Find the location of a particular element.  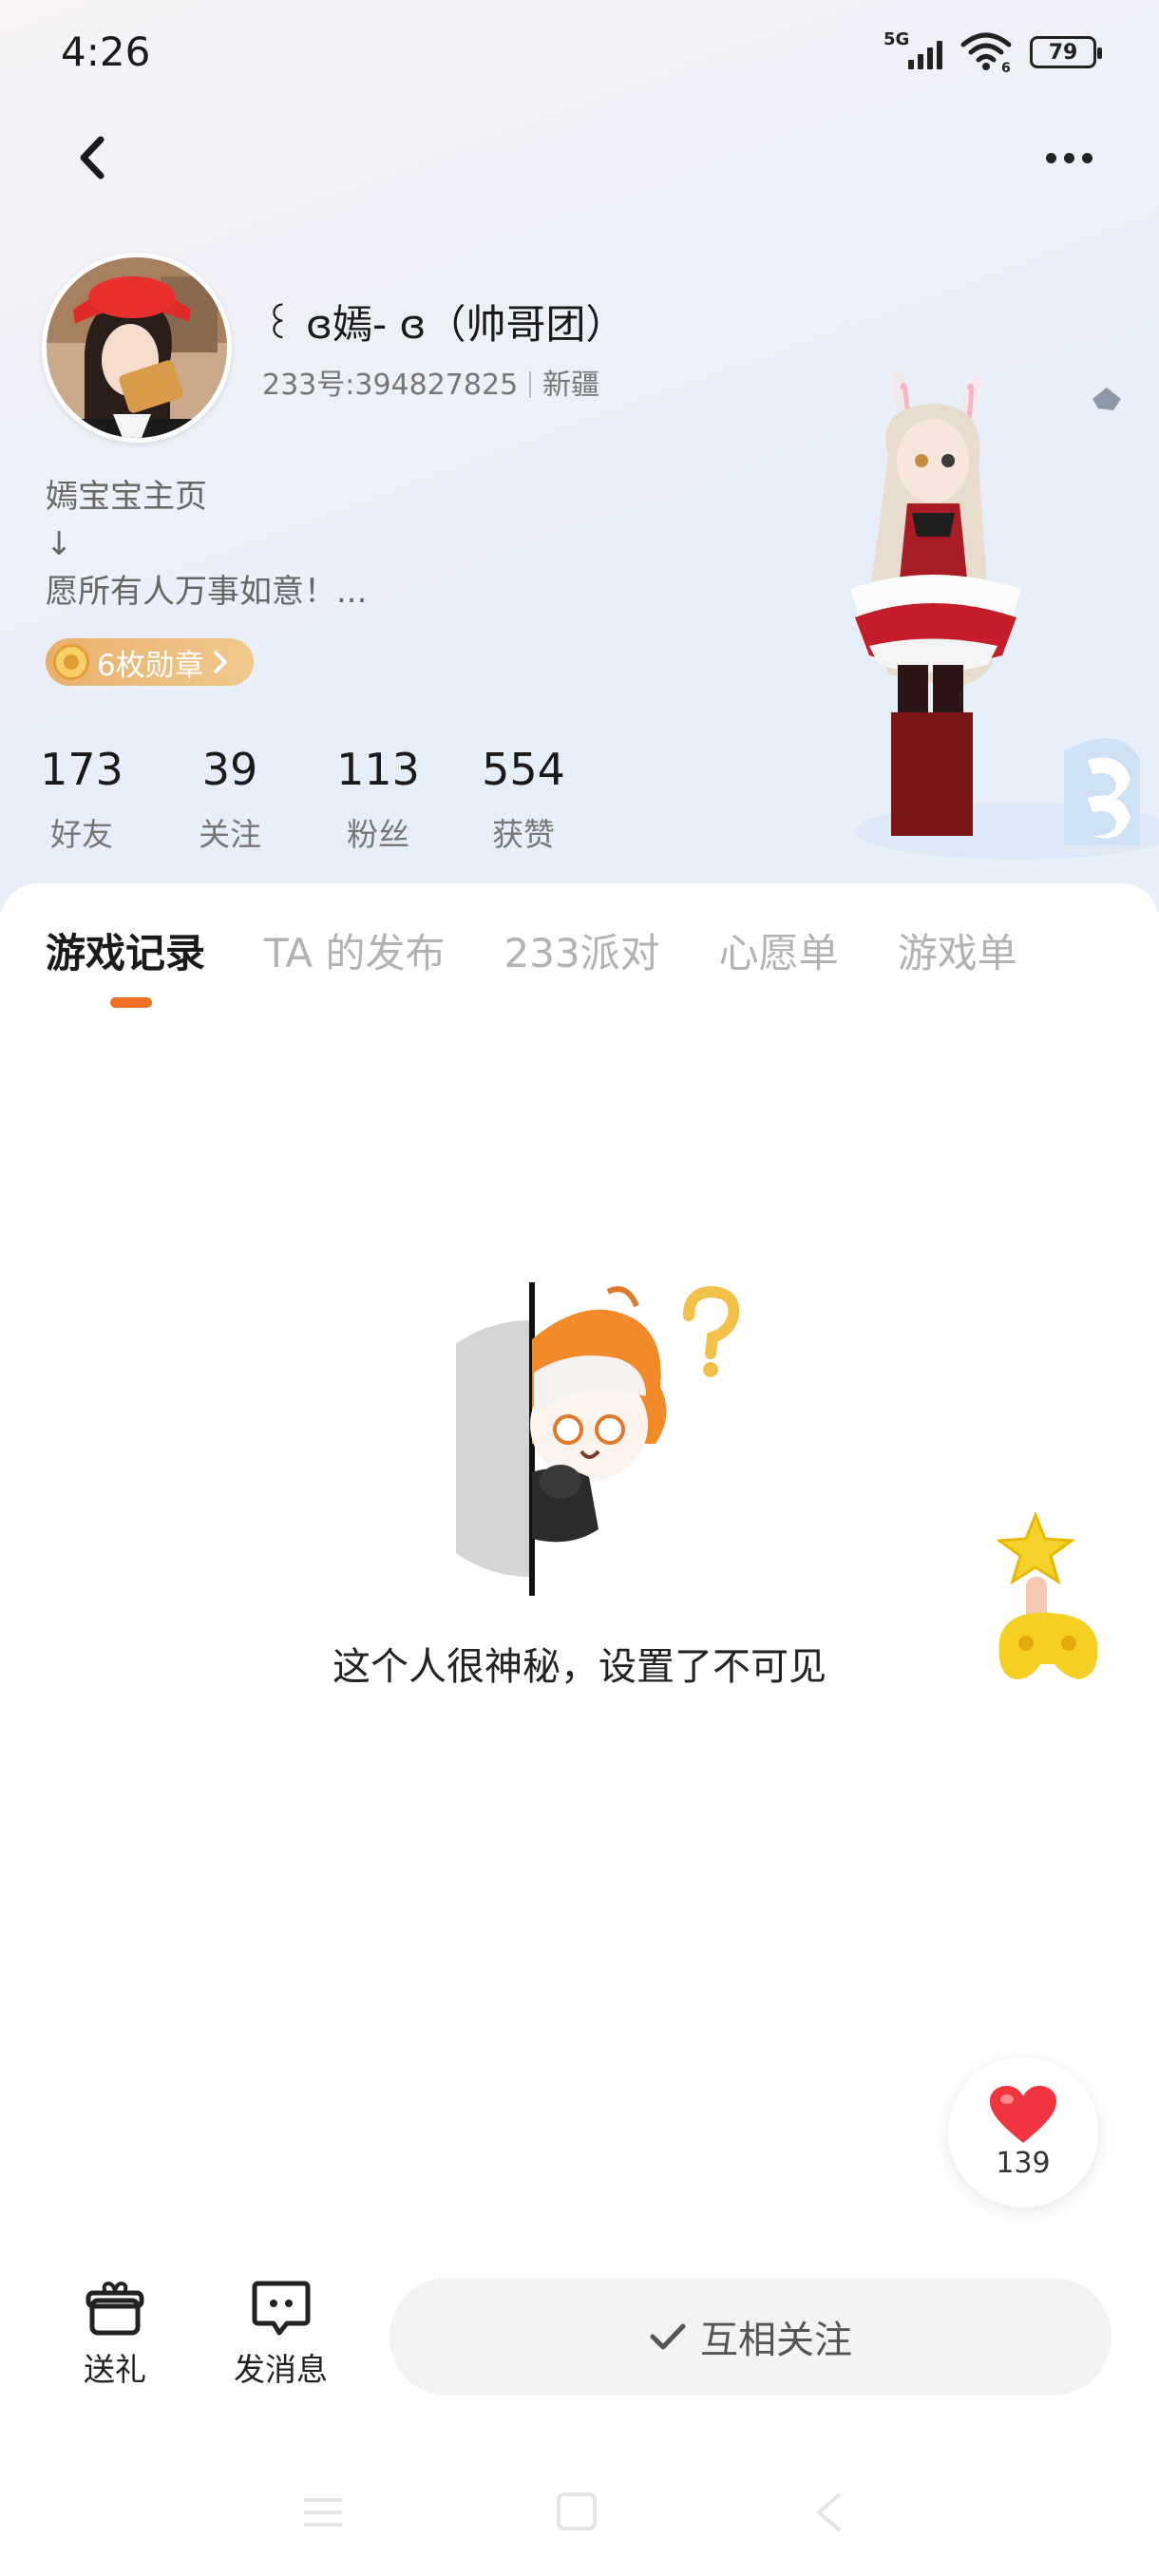

chat-bubble-icon is located at coordinates (281, 2308).